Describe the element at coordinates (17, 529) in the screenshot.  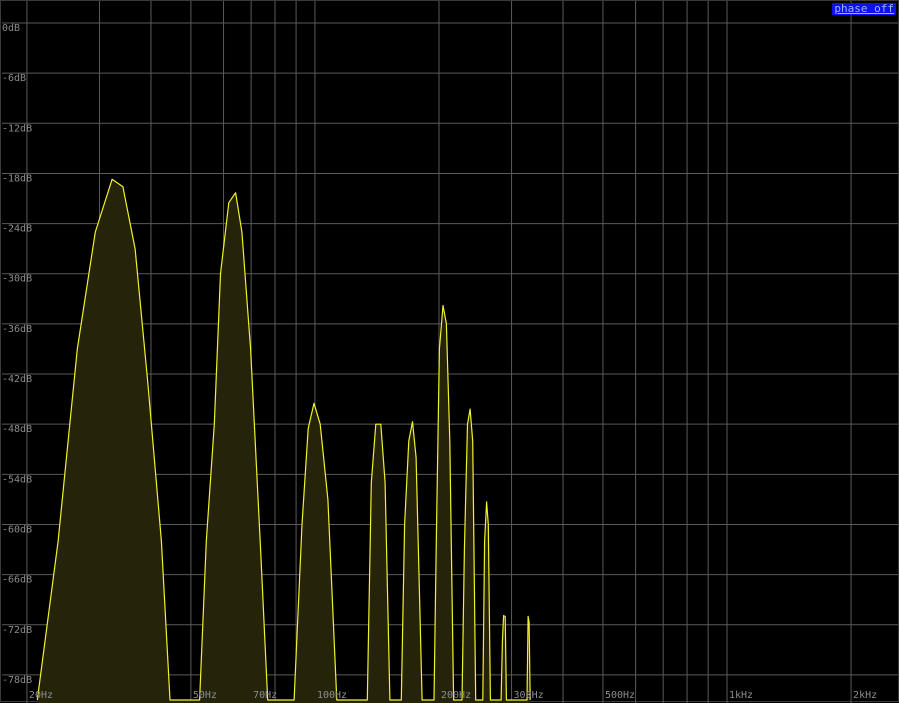
I see `y-tick-label: -60dB` at that location.